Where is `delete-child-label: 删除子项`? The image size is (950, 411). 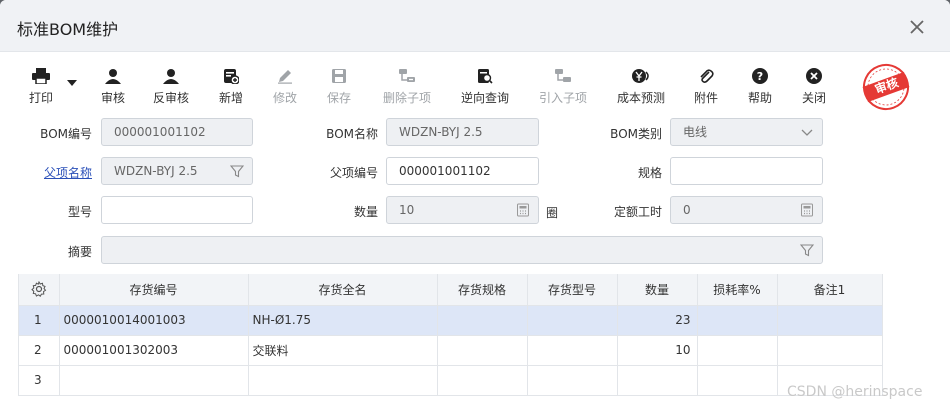 delete-child-label: 删除子项 is located at coordinates (406, 98).